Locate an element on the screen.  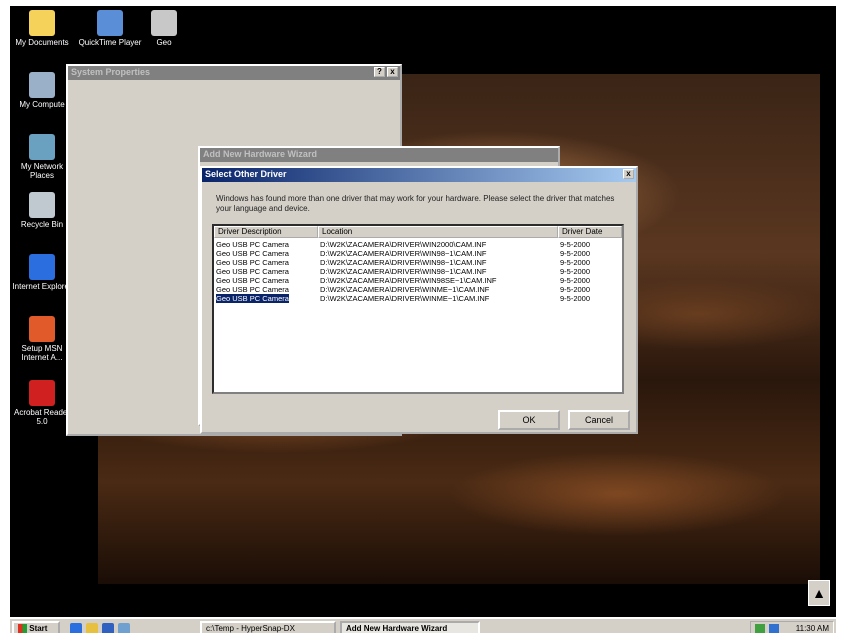
network-icon is located at coordinates (42, 147).